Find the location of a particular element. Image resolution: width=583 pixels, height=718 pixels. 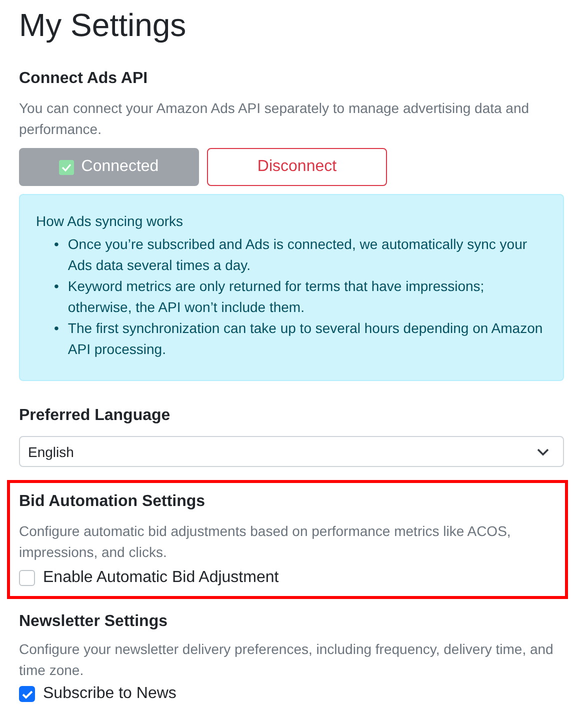

section-description: You can connect your Amazon Ads API separately to manage advertising data and performance. is located at coordinates (274, 119).